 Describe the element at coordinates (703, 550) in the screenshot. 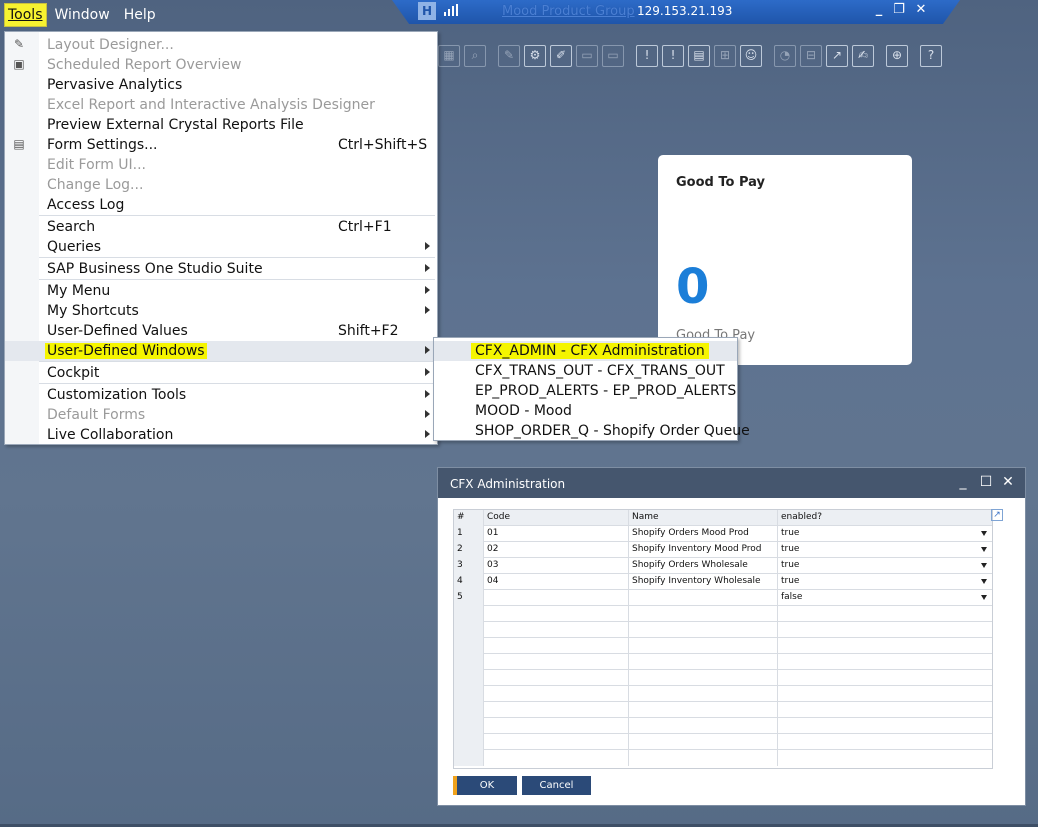

I see `name-cell: Shopify Inventory Mood Prod` at that location.